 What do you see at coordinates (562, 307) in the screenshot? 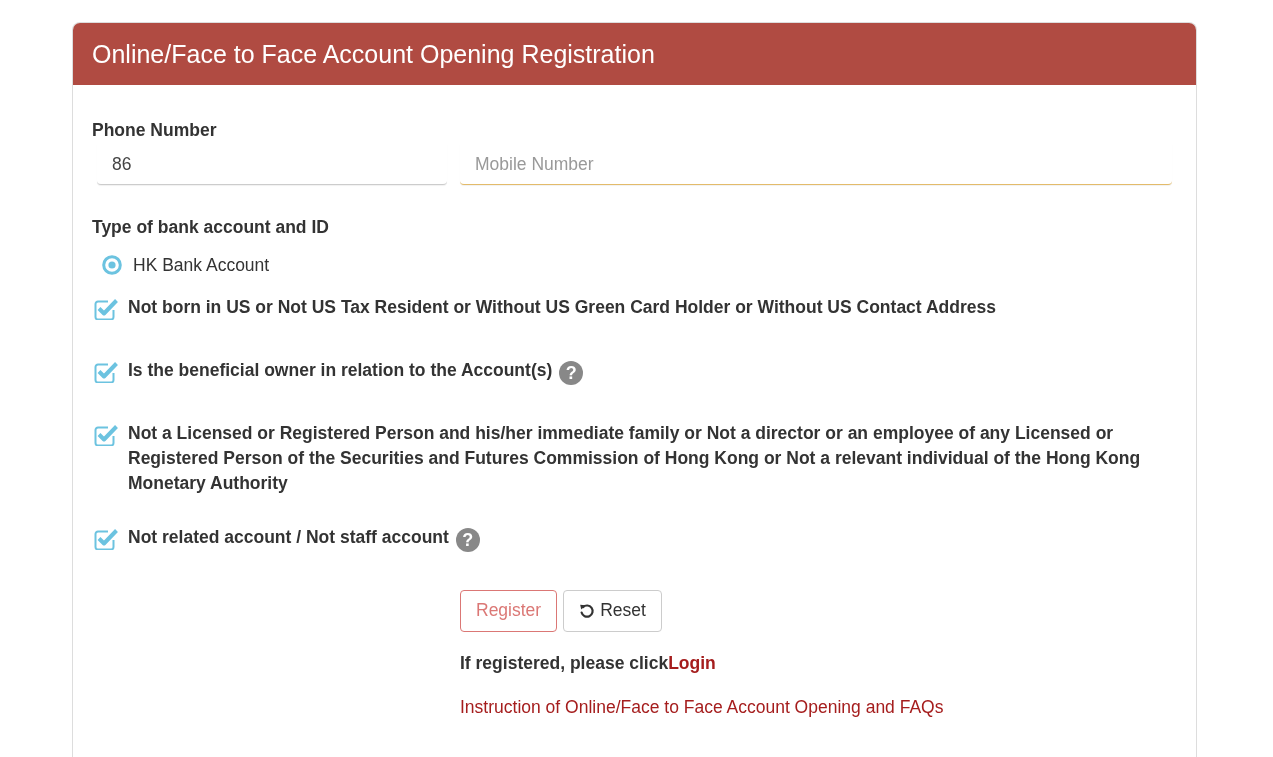
I see `declaration-text: Not born in US or Not US Tax Resident or Without US Green Card Holder or Without US Contact Address` at bounding box center [562, 307].